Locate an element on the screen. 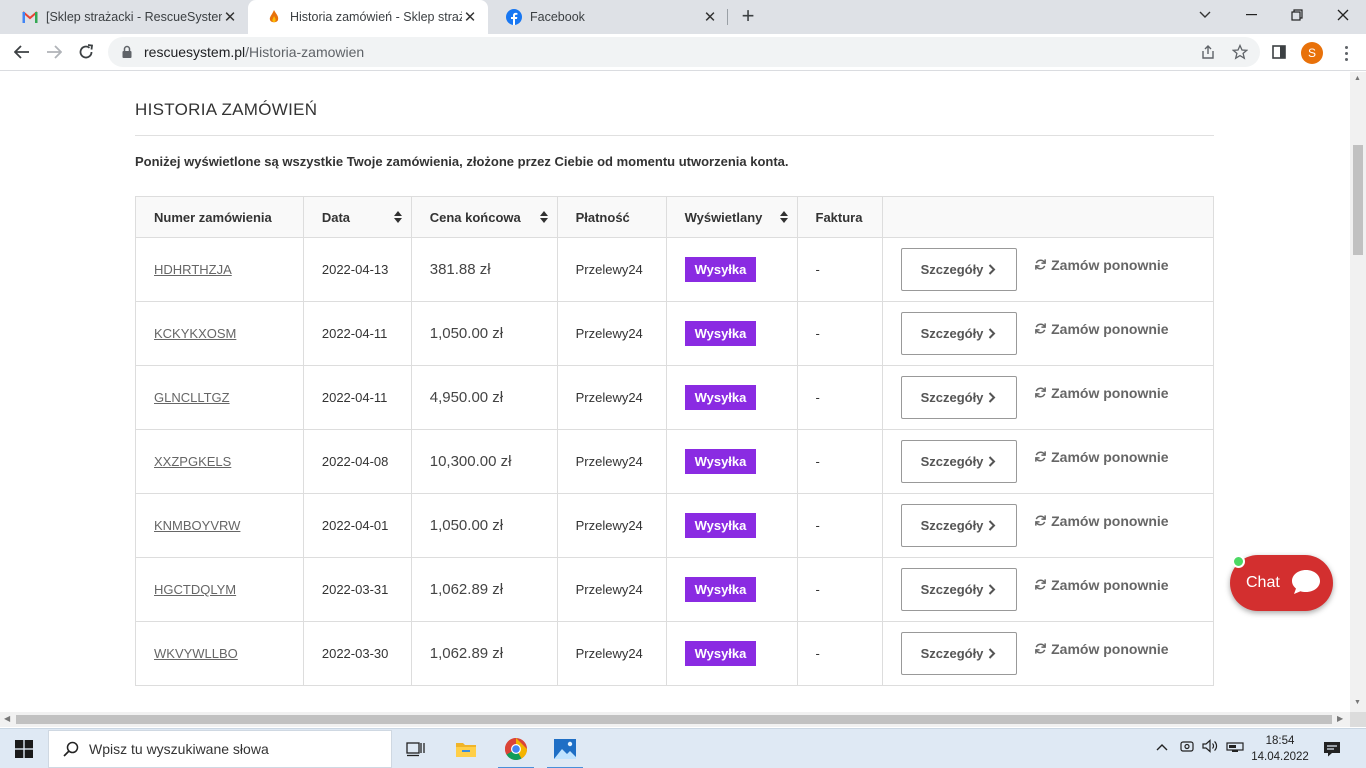  order-number-link: WKVYWLLBO is located at coordinates (196, 653).